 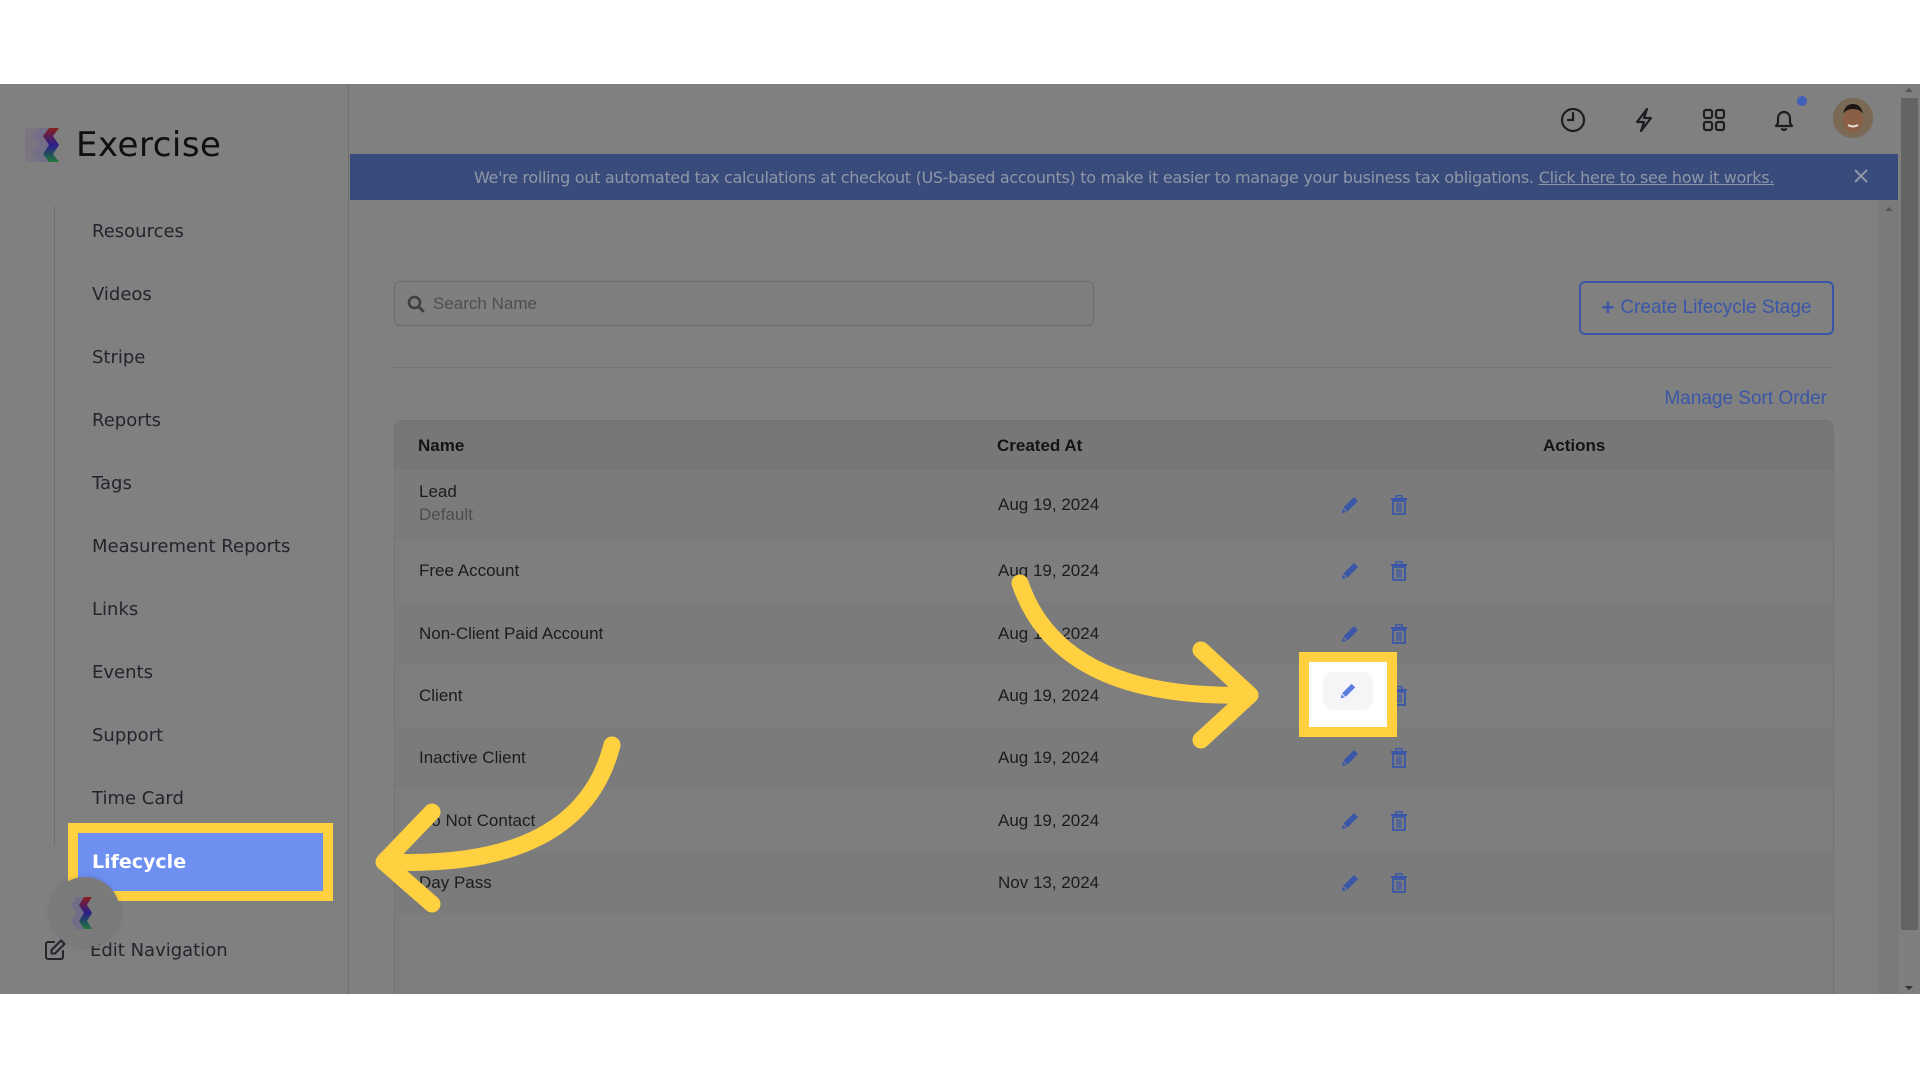 What do you see at coordinates (1114, 633) in the screenshot?
I see `table-row: Non-Client Paid Account Aug 19, 2024` at bounding box center [1114, 633].